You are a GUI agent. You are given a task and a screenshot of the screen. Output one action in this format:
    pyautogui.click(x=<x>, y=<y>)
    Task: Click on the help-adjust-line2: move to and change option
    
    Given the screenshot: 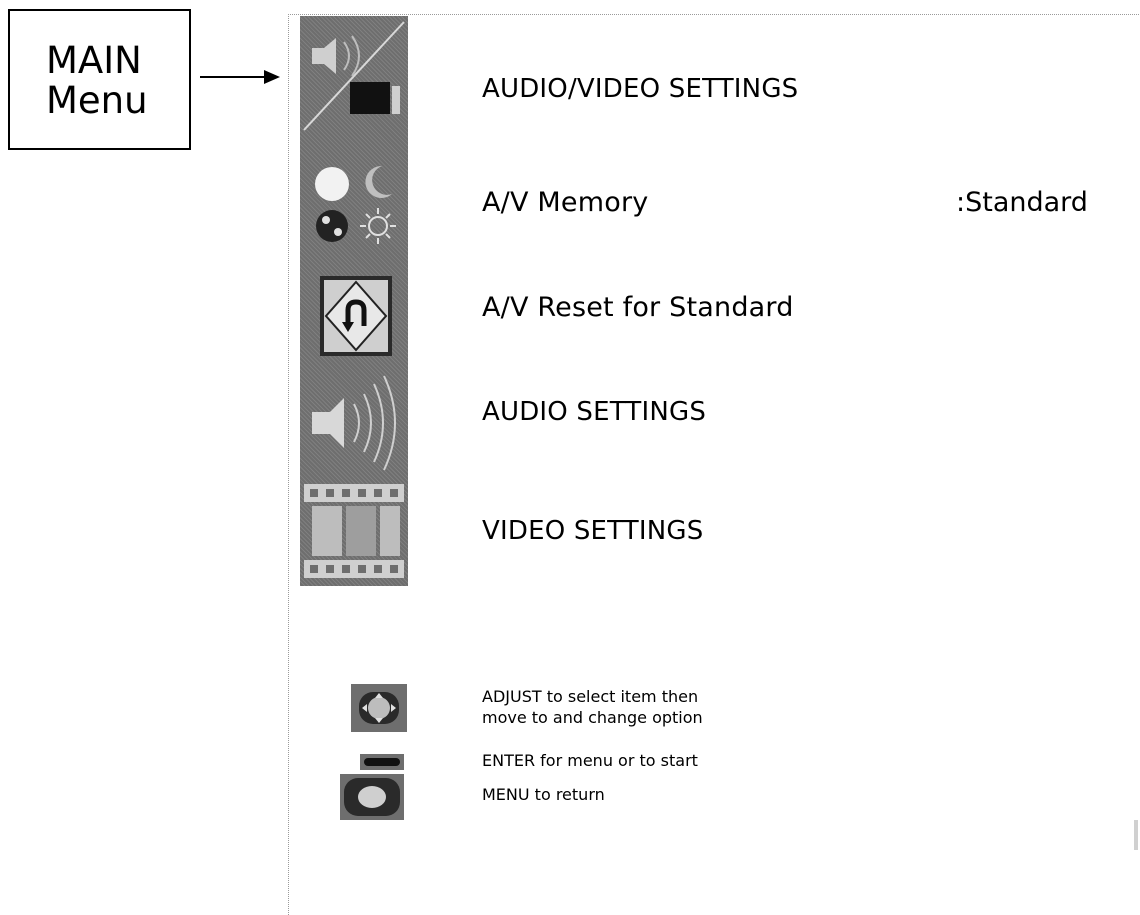 What is the action you would take?
    pyautogui.click(x=592, y=717)
    